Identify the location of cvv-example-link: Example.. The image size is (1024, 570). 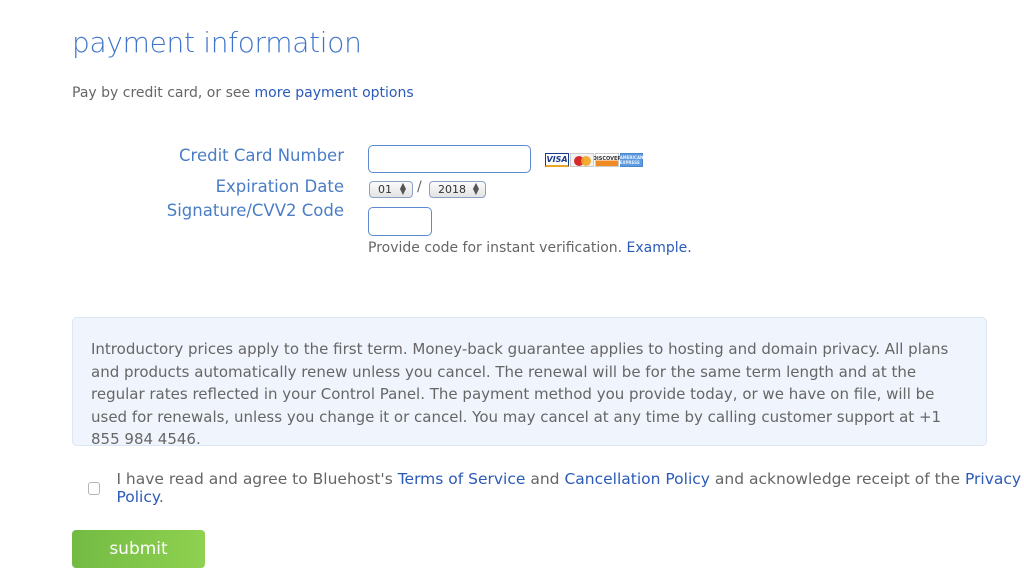
(659, 248).